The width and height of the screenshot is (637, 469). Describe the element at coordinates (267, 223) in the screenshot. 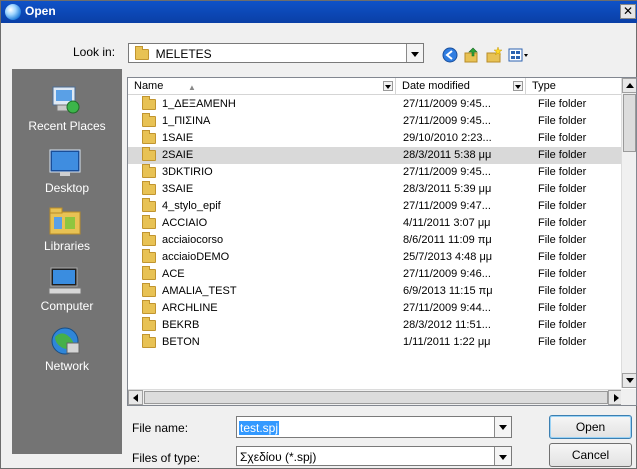

I see `file-name-cell: ACCIAIO` at that location.